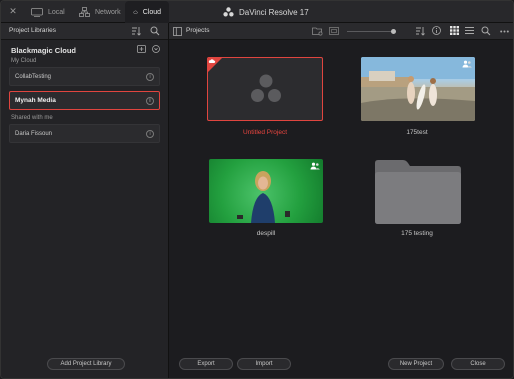  I want to click on import-button: Import, so click(264, 364).